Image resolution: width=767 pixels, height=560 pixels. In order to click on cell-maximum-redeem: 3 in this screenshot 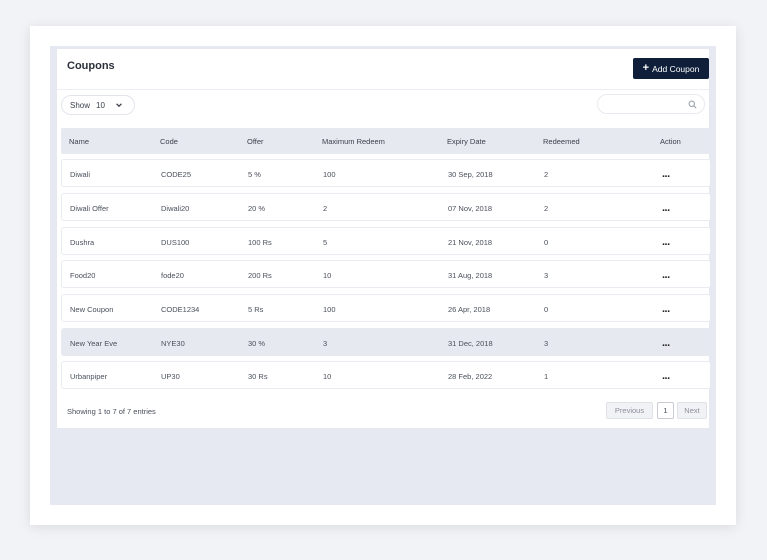, I will do `click(325, 343)`.